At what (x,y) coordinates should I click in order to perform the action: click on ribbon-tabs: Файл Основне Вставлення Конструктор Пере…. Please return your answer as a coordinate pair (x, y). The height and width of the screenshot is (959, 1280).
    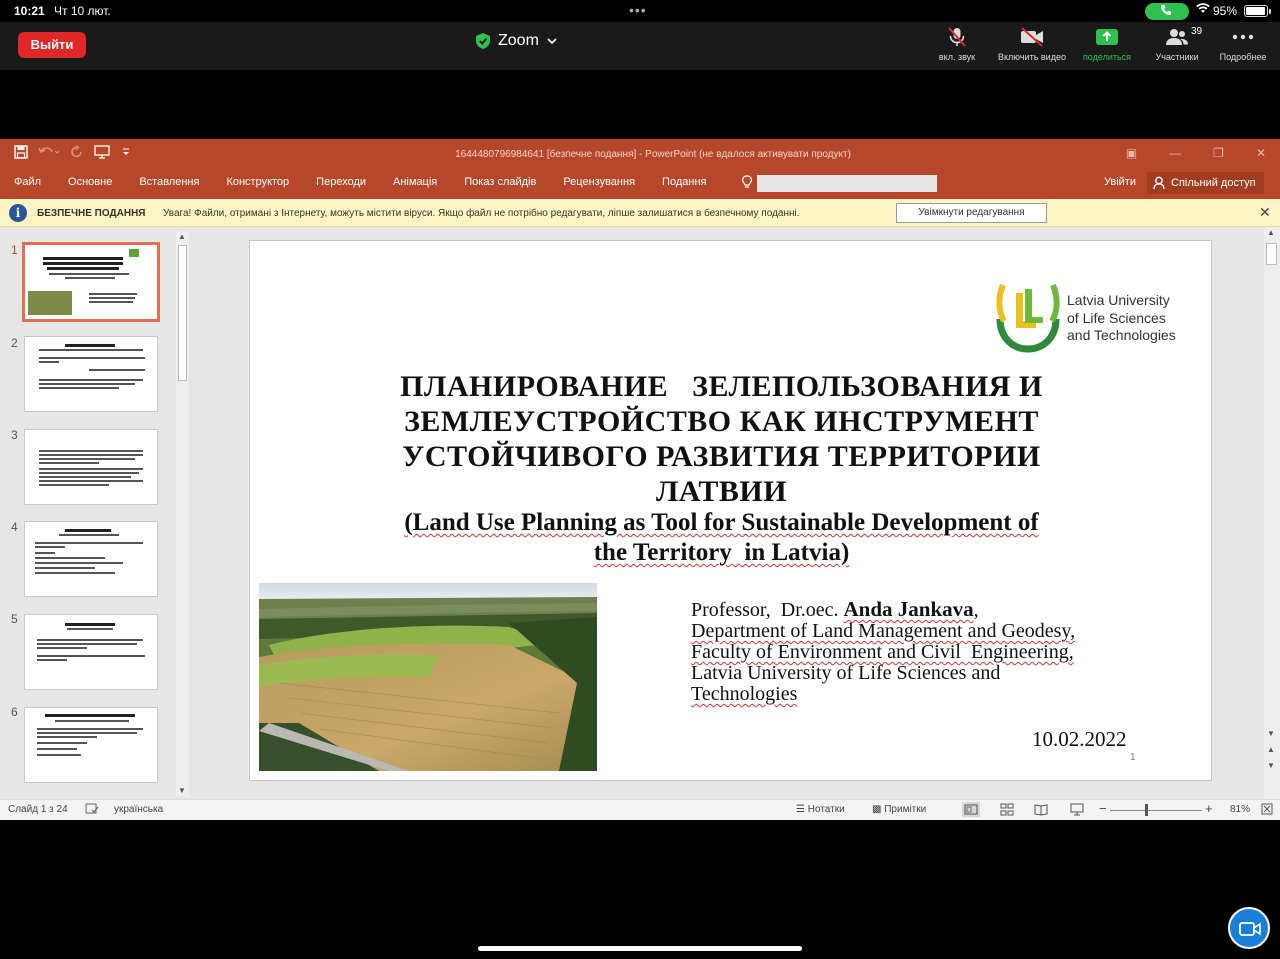
    Looking at the image, I should click on (640, 184).